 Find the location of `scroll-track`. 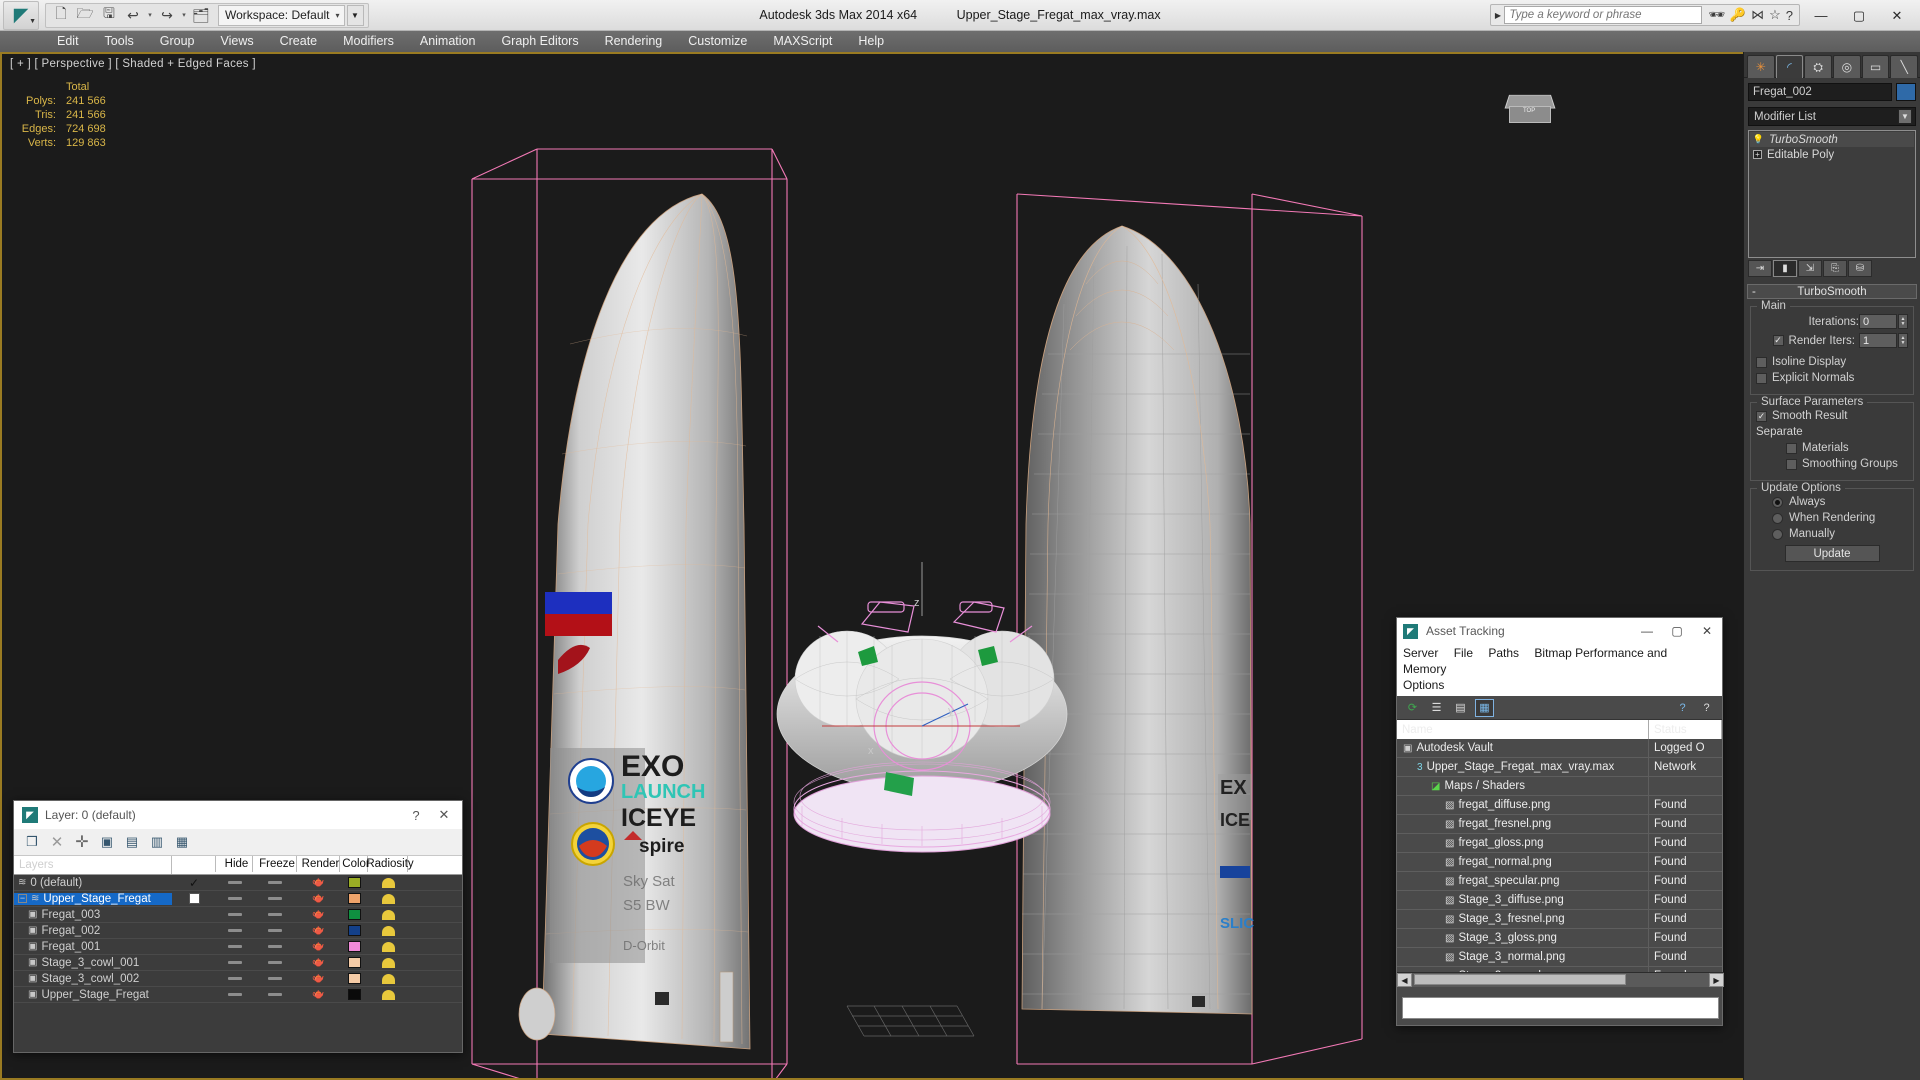

scroll-track is located at coordinates (1560, 980).